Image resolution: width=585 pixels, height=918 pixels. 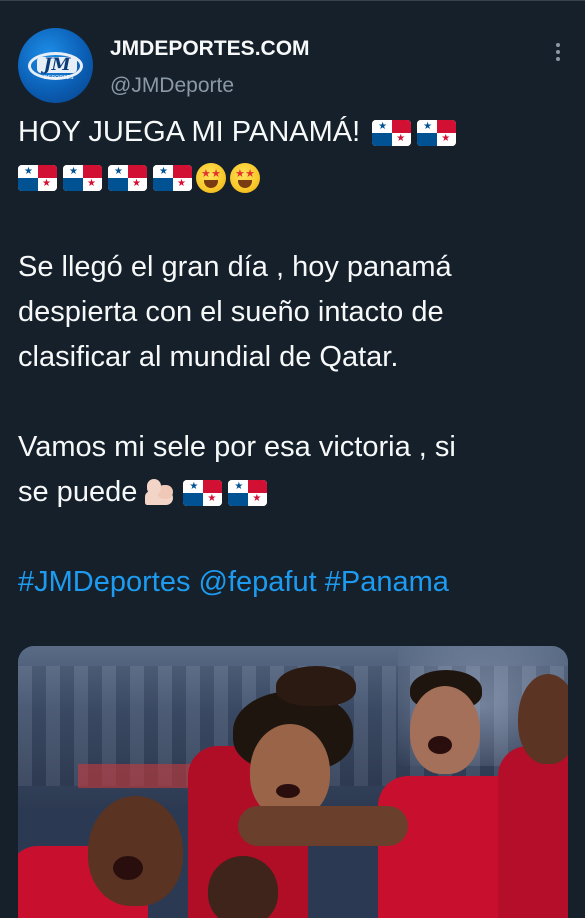 I want to click on top-divider, so click(x=292, y=0).